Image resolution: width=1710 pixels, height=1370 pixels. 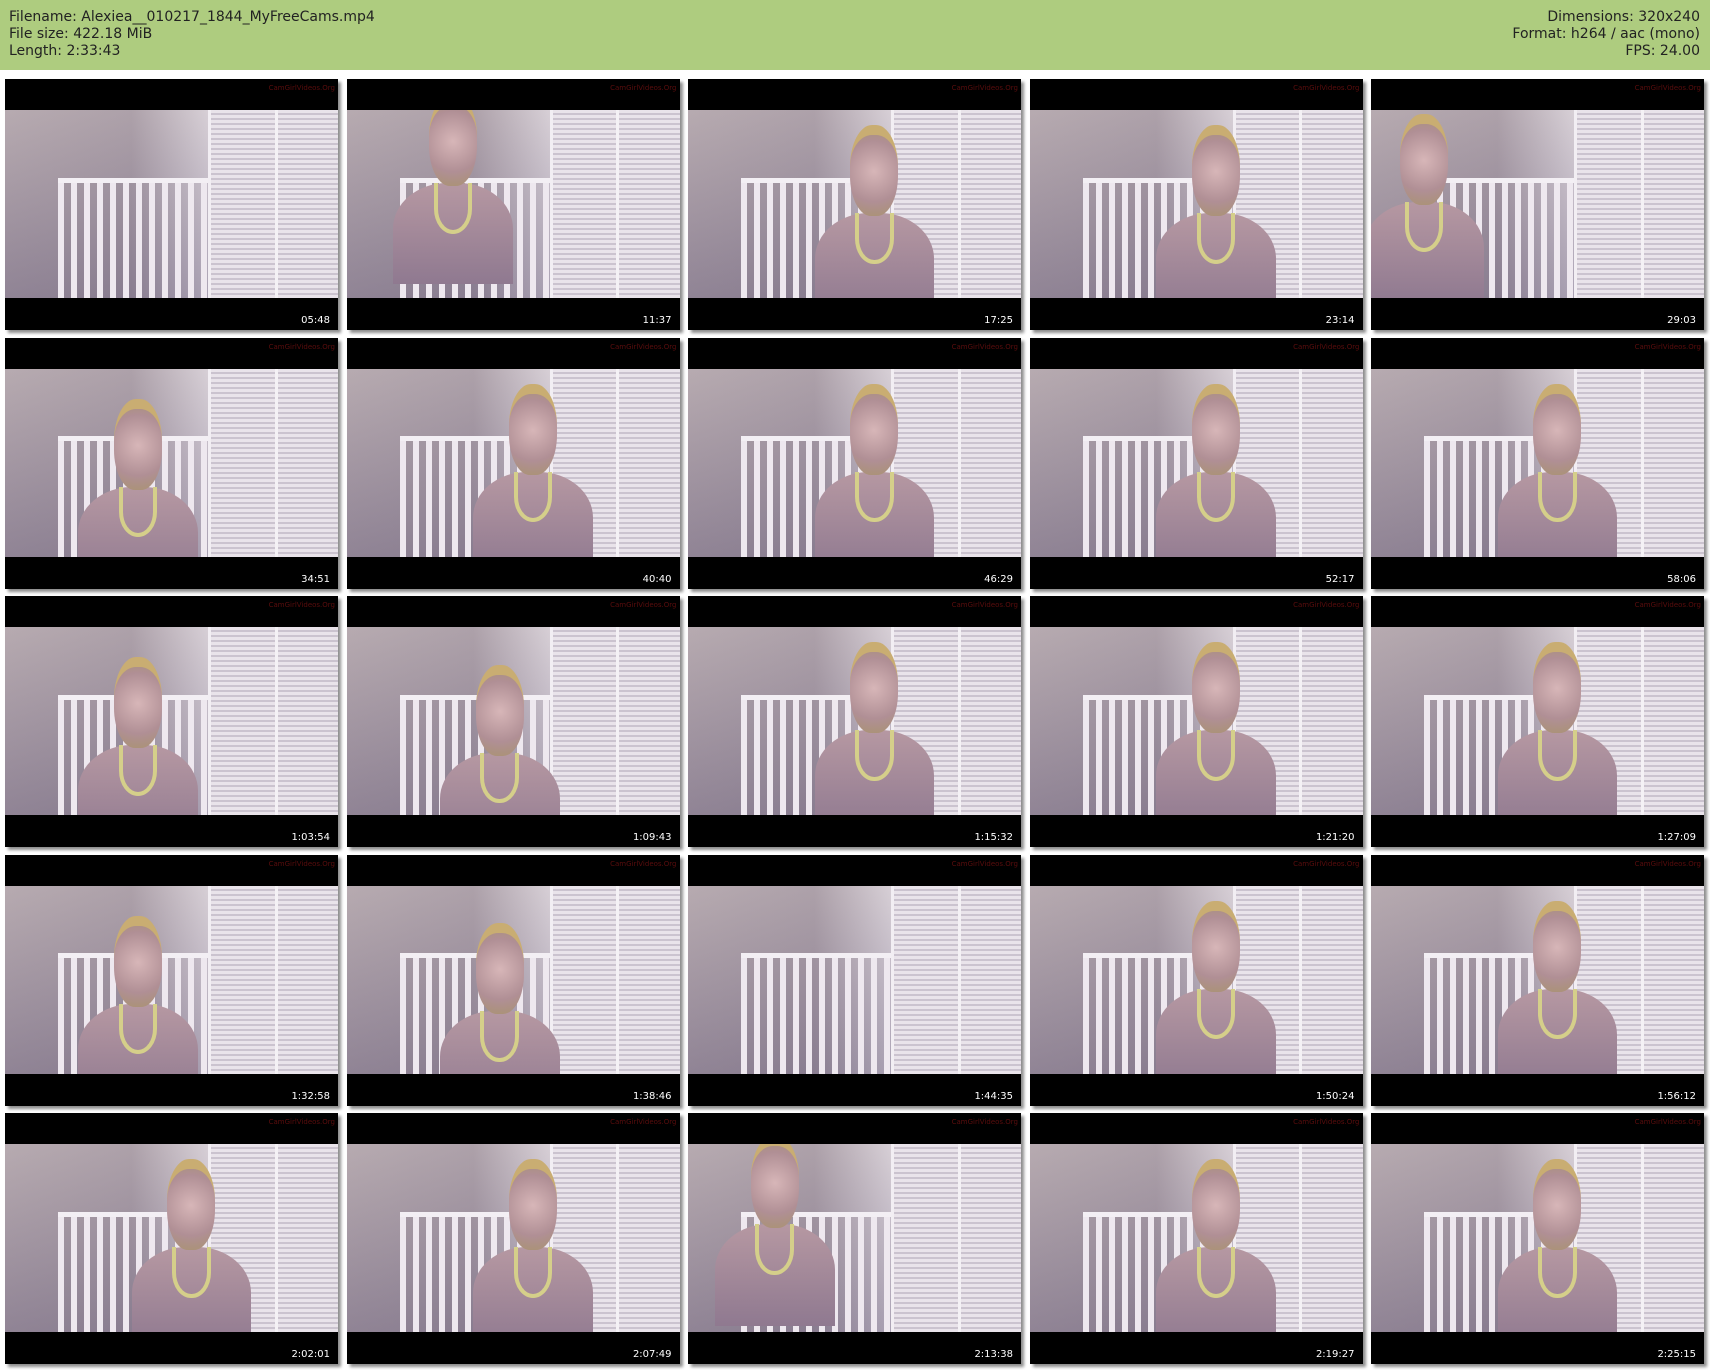 What do you see at coordinates (657, 320) in the screenshot?
I see `timestamp-label: 11:37` at bounding box center [657, 320].